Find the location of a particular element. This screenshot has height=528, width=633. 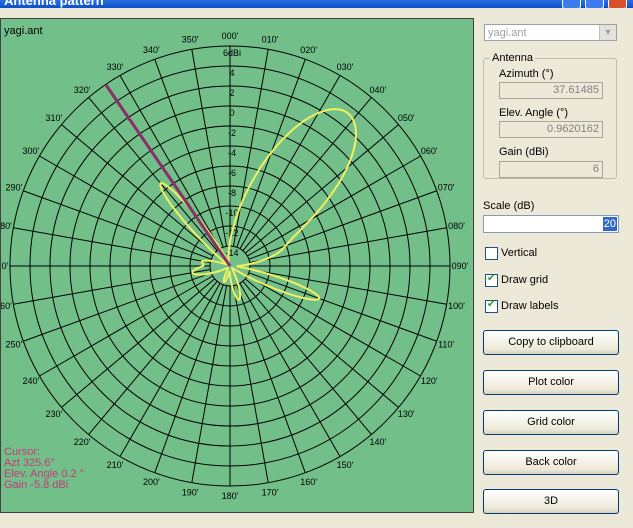

draw-labels-checkbox: Draw labels is located at coordinates (555, 306).